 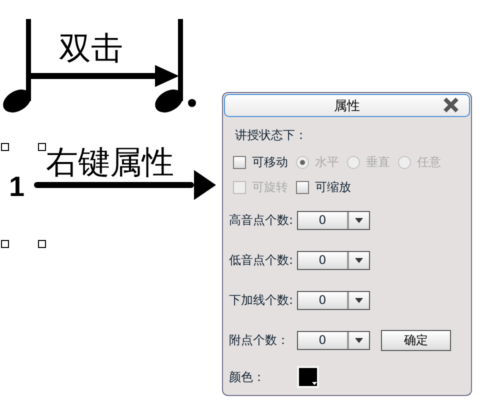 I want to click on field-label: 下加线个数:, so click(x=261, y=300).